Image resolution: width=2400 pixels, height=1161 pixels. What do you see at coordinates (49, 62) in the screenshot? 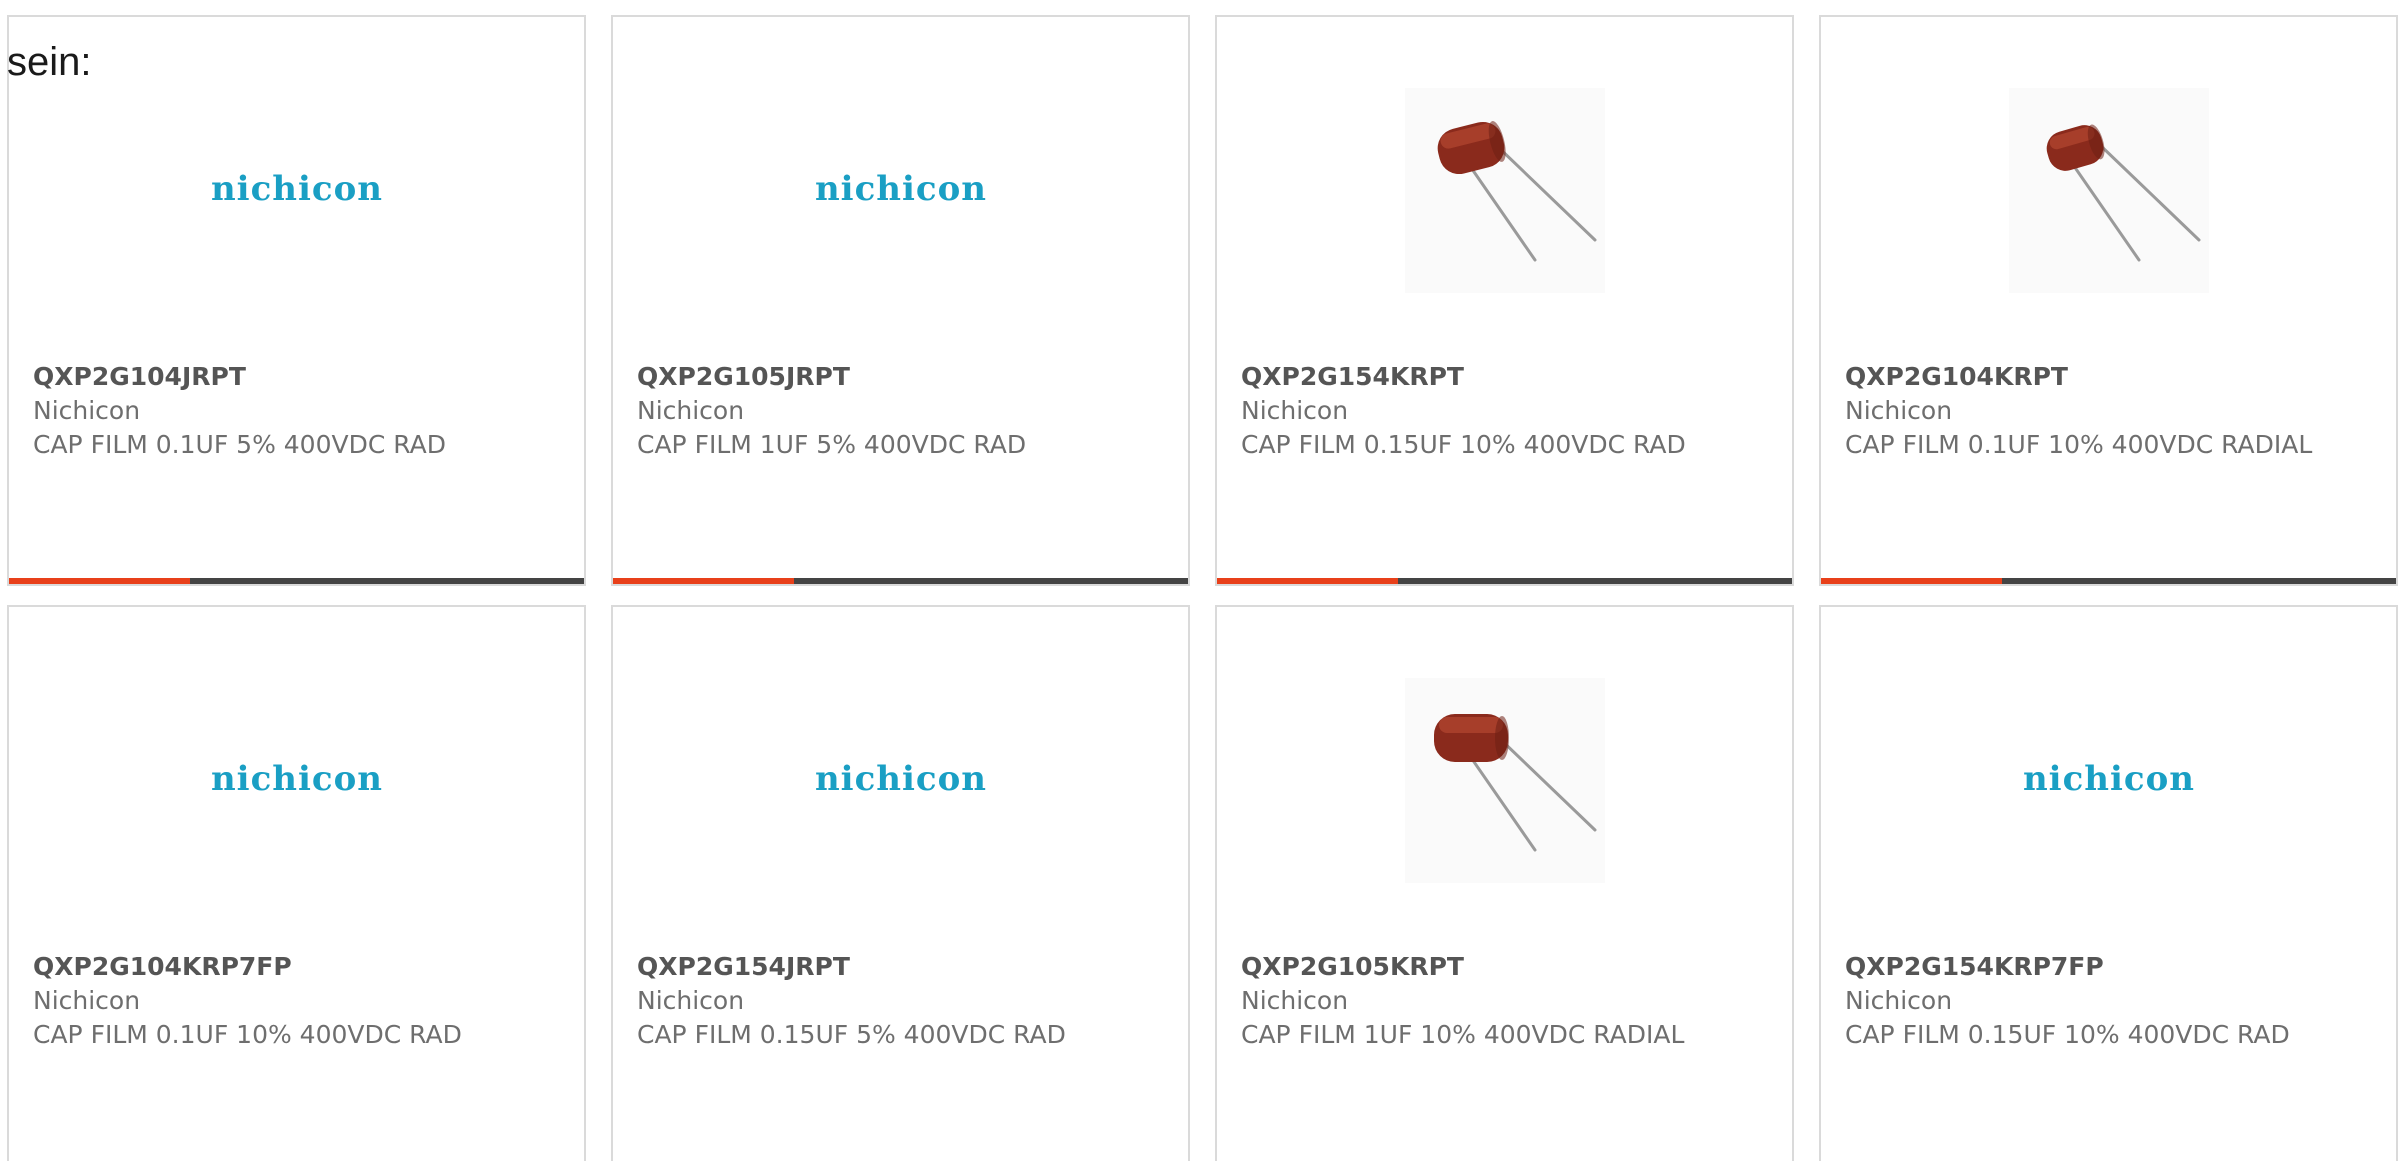
I see `intro-text: sein:` at bounding box center [49, 62].